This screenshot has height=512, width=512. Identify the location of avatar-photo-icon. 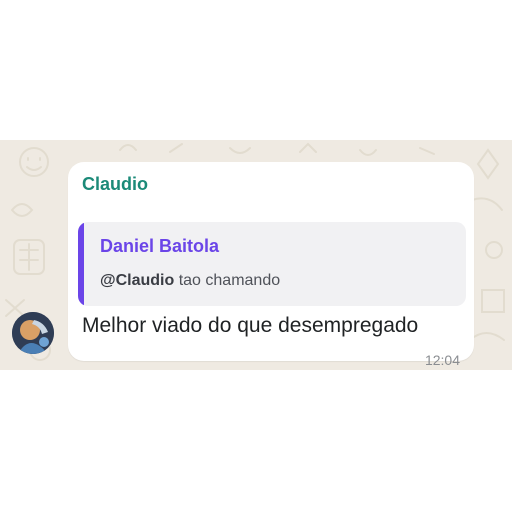
(33, 333).